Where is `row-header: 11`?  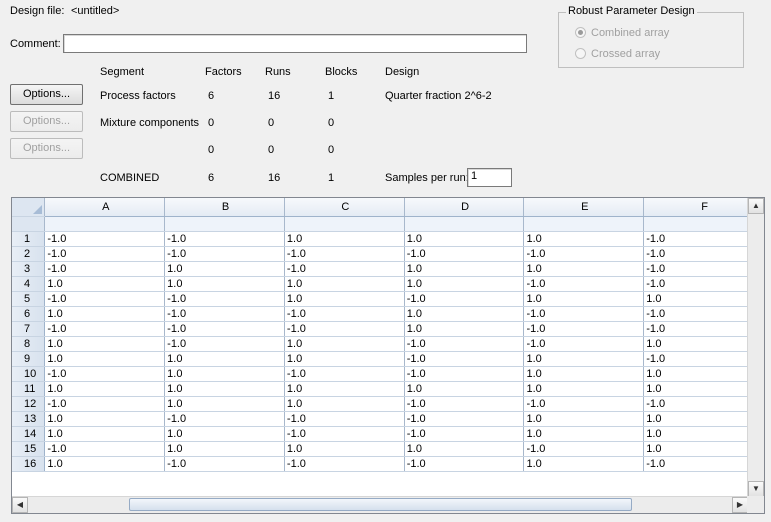 row-header: 11 is located at coordinates (29, 389).